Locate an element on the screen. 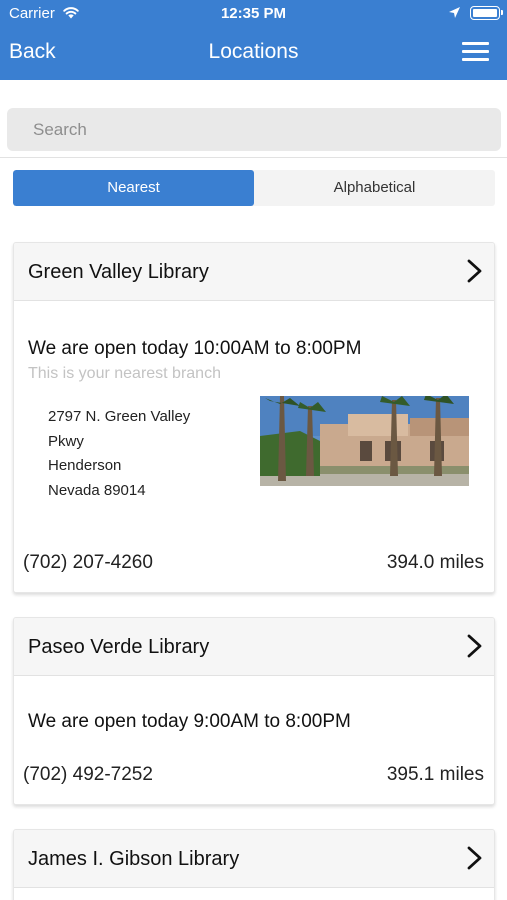  battery-icon is located at coordinates (486, 13).